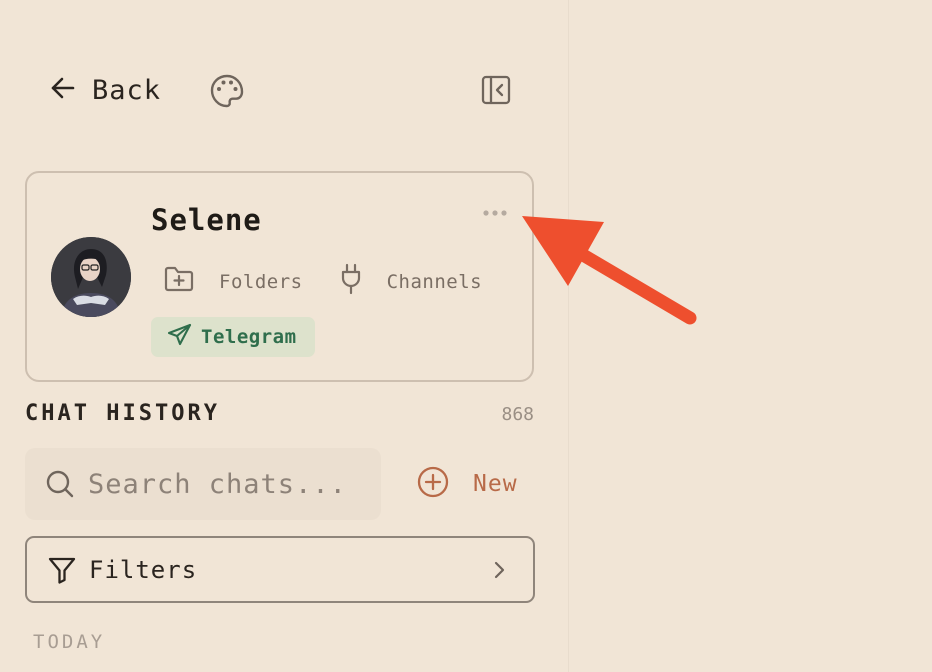 The image size is (932, 672). Describe the element at coordinates (180, 337) in the screenshot. I see `send-icon` at that location.